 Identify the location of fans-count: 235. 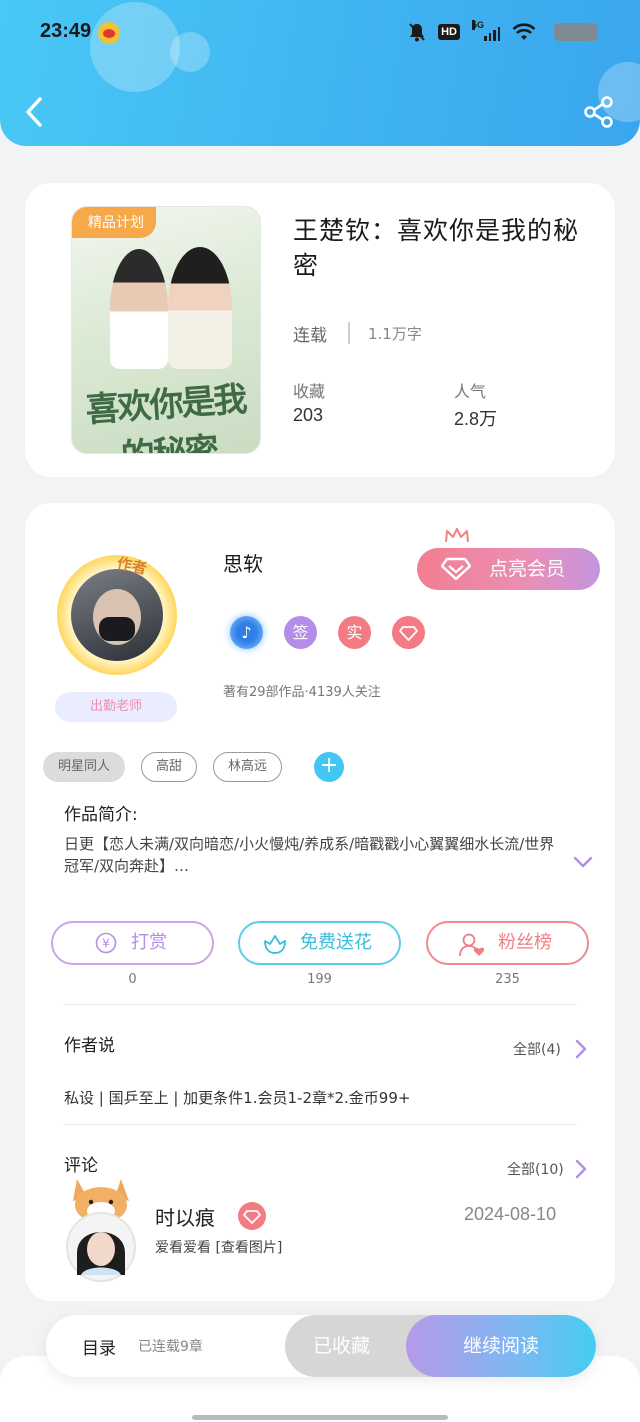
(507, 979).